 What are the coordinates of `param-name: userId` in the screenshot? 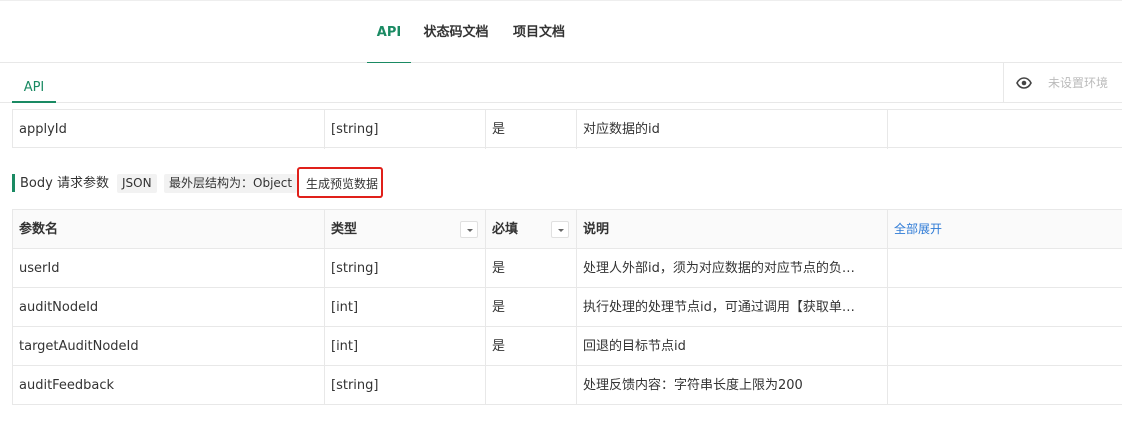 It's located at (39, 268).